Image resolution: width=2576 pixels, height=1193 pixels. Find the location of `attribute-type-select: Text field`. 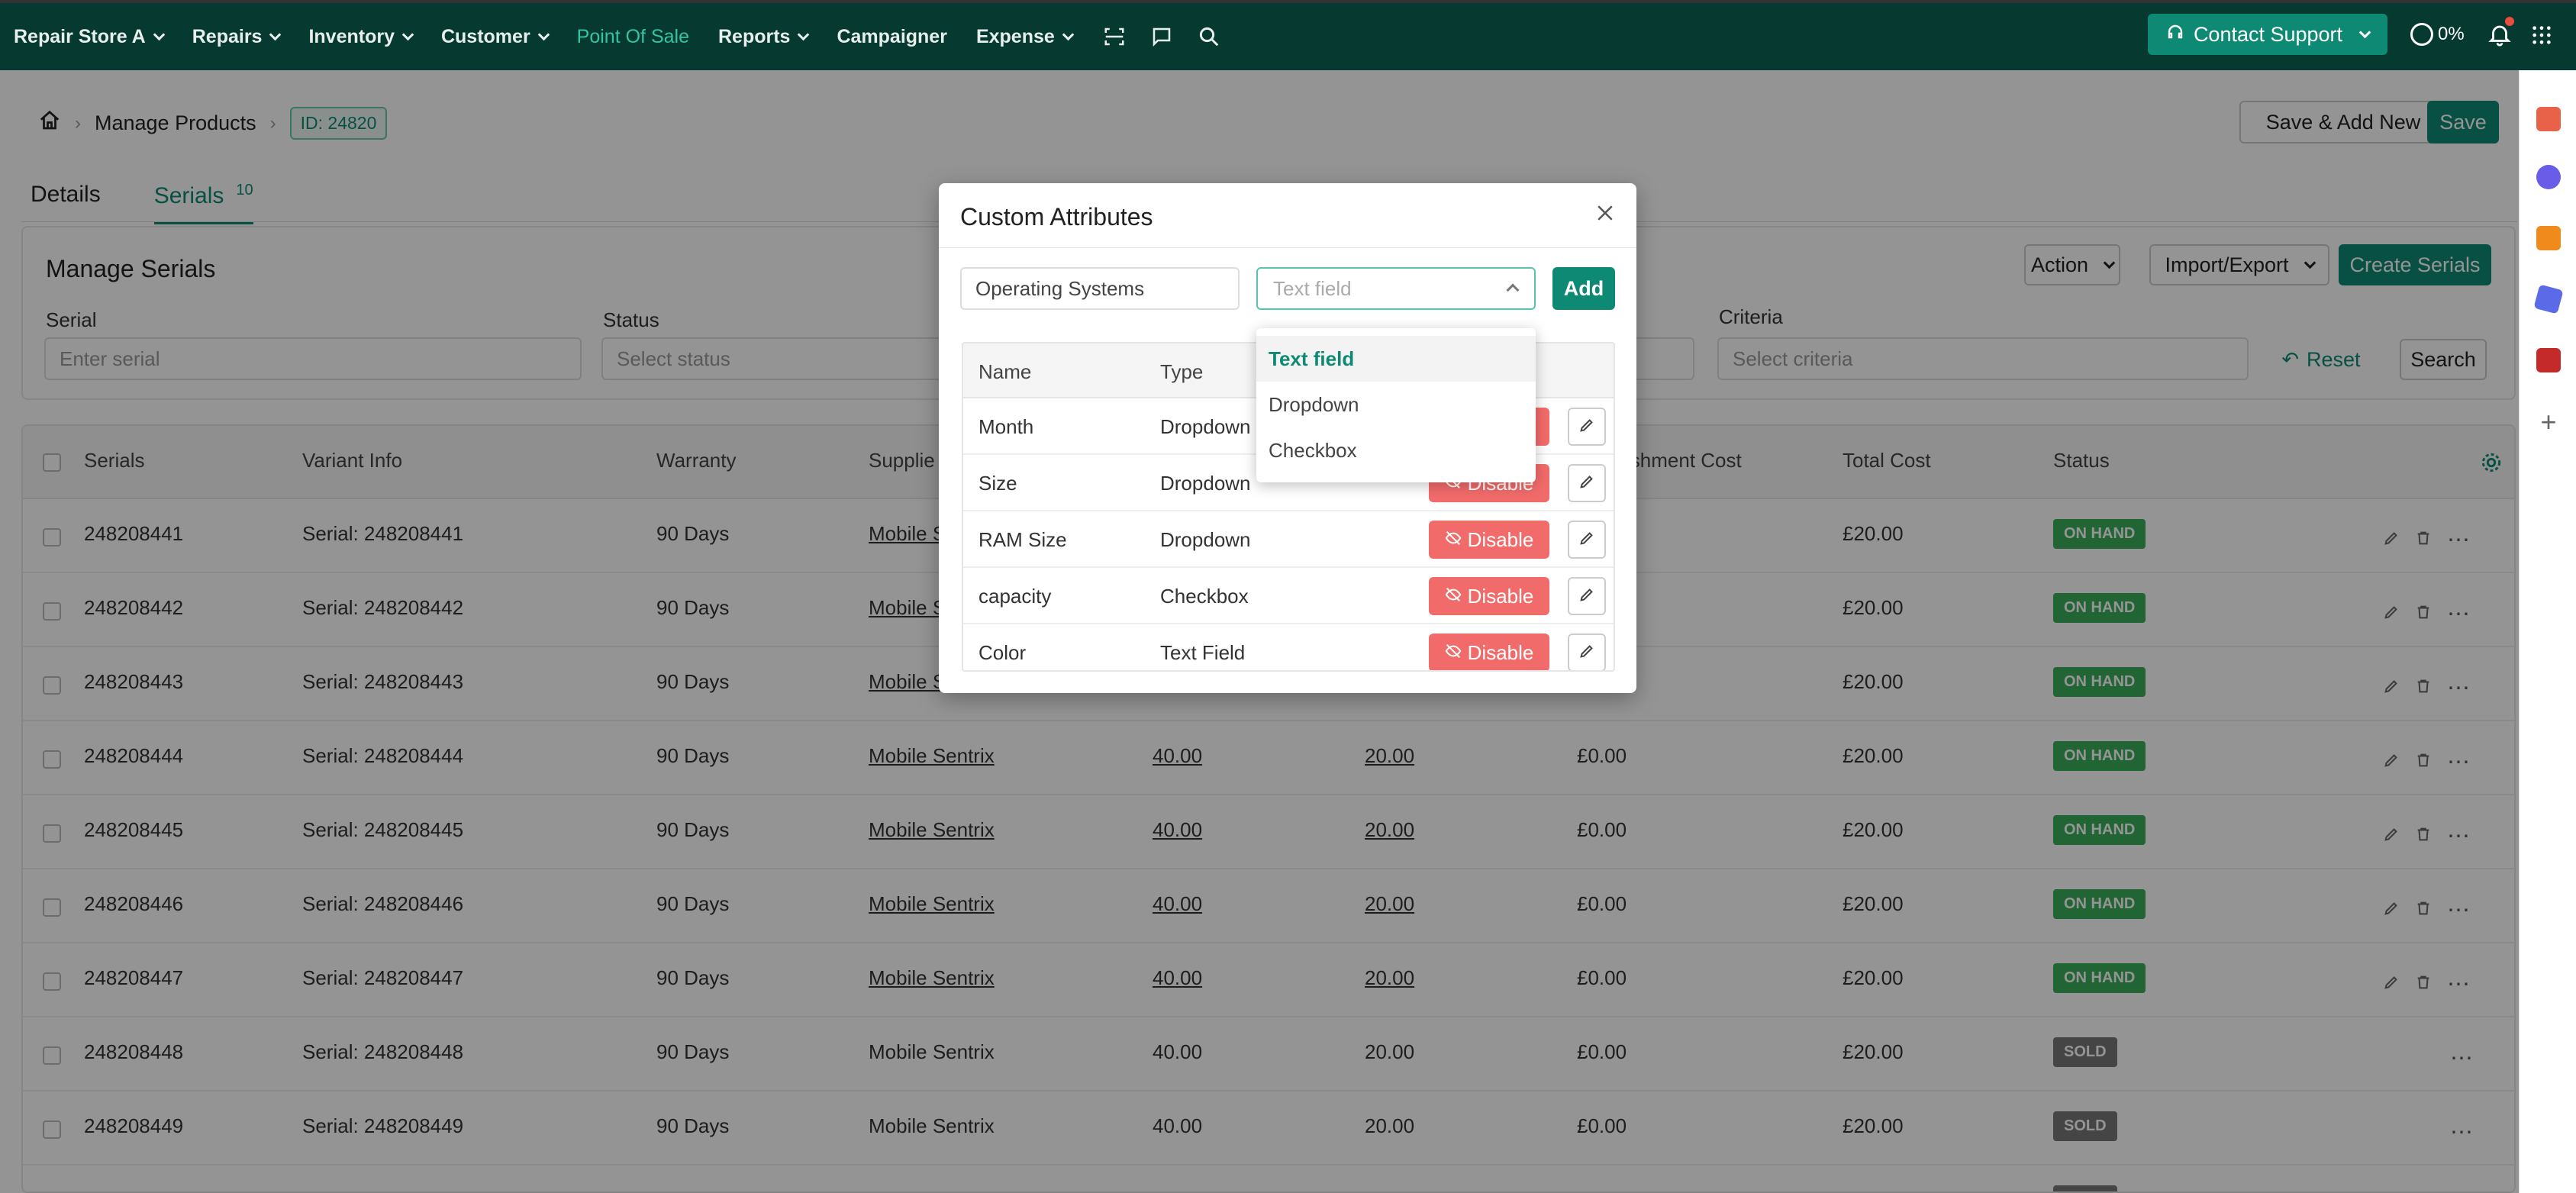

attribute-type-select: Text field is located at coordinates (1396, 288).